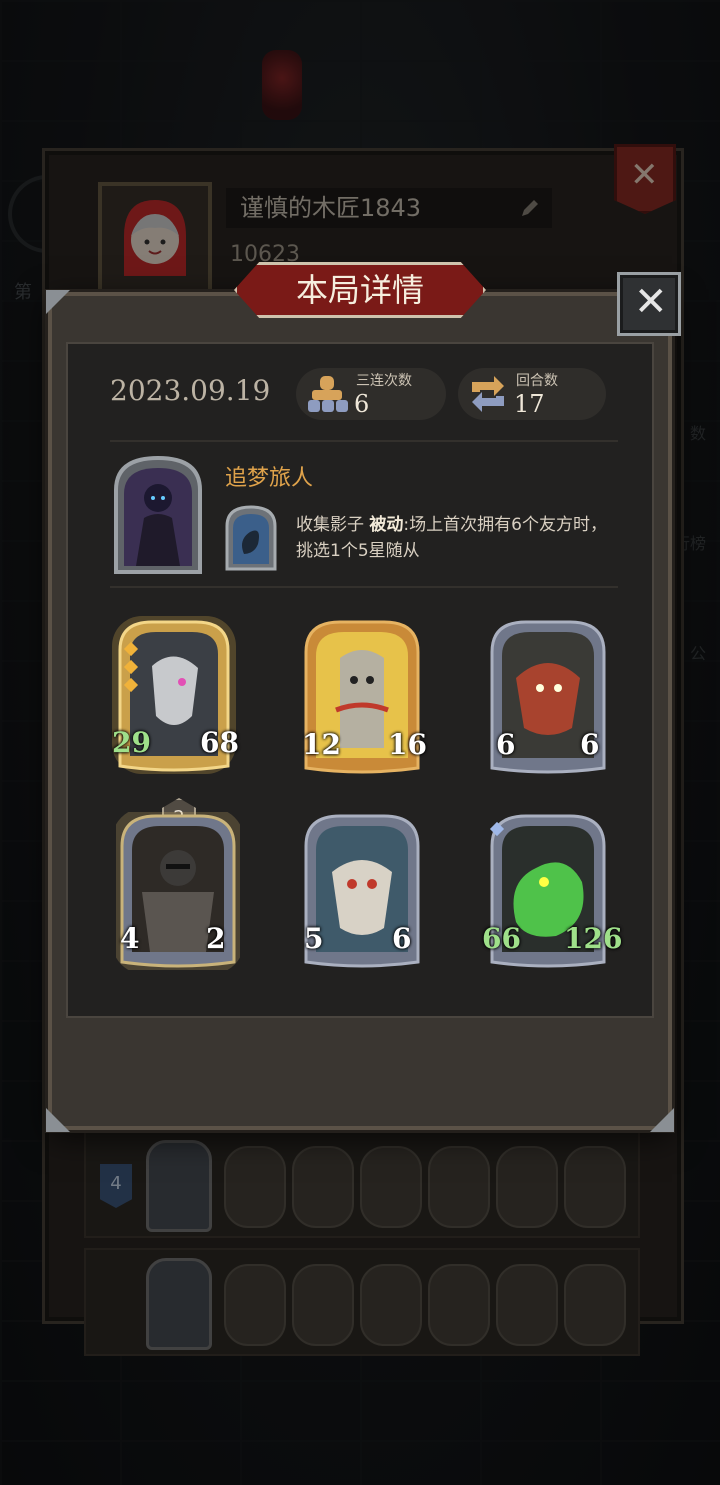 The image size is (720, 1485). Describe the element at coordinates (529, 404) in the screenshot. I see `rounds-value: 17` at that location.